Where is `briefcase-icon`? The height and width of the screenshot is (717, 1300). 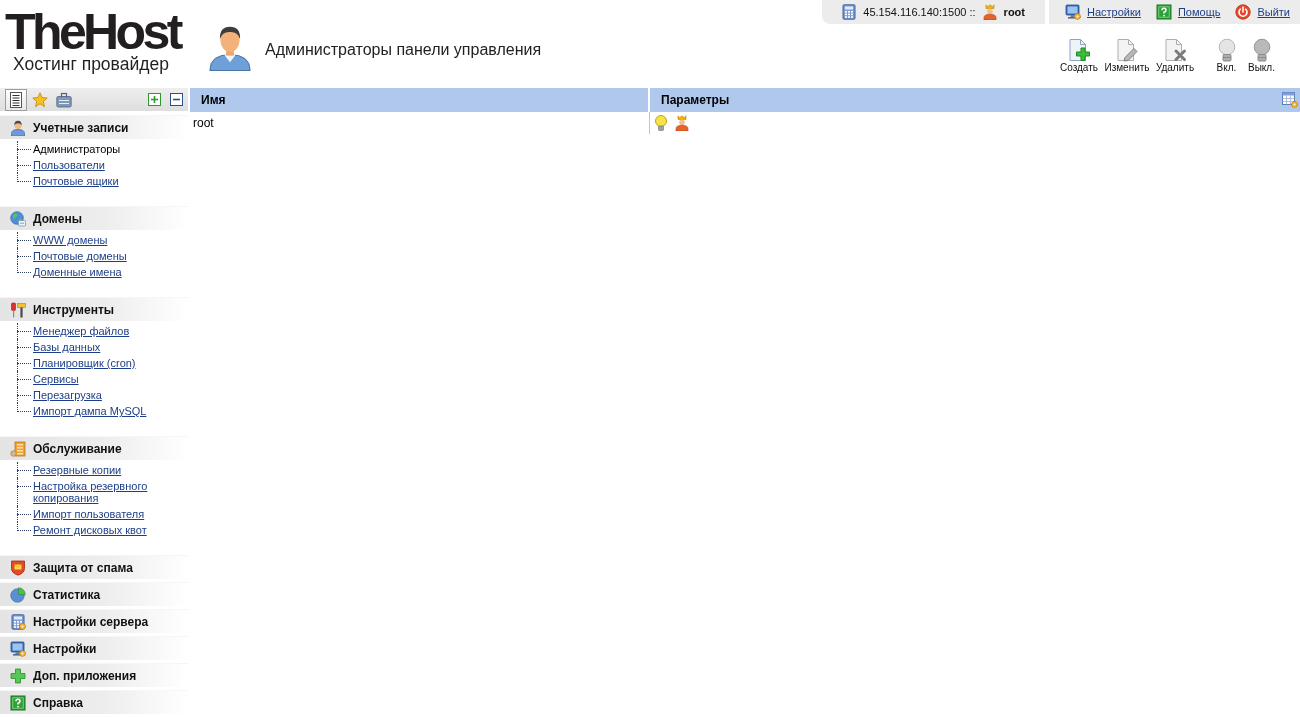 briefcase-icon is located at coordinates (64, 99).